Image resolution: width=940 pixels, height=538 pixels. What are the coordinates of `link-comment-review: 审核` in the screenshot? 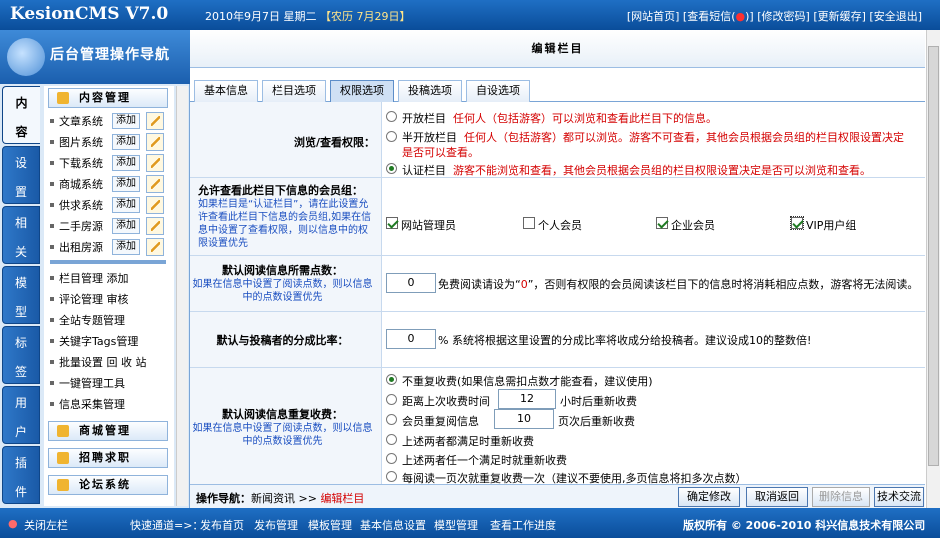 It's located at (118, 299).